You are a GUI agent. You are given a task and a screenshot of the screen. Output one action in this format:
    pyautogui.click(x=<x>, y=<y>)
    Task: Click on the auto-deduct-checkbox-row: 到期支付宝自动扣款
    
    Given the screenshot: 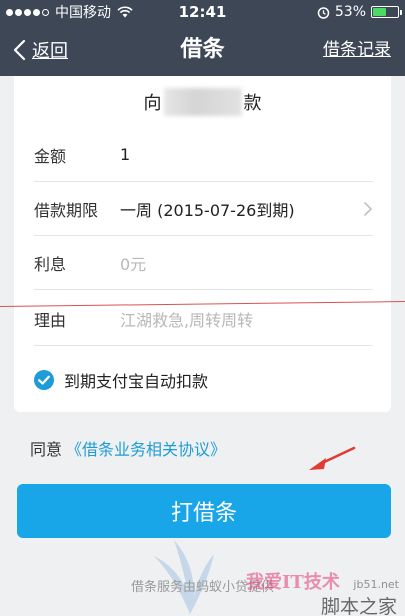 What is the action you would take?
    pyautogui.click(x=203, y=380)
    